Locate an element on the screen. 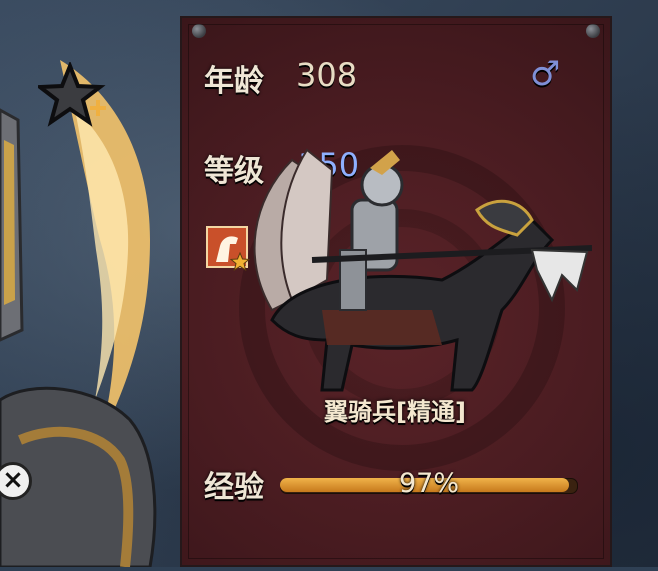  exp-progress-bar: 97% is located at coordinates (429, 483).